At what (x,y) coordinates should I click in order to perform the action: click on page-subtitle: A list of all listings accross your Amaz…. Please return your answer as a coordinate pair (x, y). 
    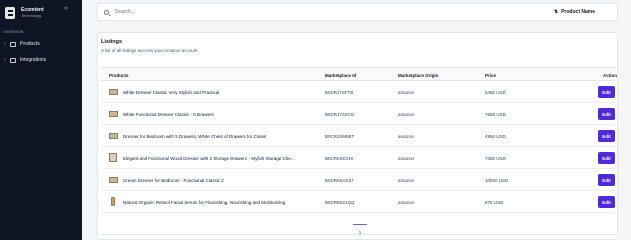
    Looking at the image, I should click on (150, 50).